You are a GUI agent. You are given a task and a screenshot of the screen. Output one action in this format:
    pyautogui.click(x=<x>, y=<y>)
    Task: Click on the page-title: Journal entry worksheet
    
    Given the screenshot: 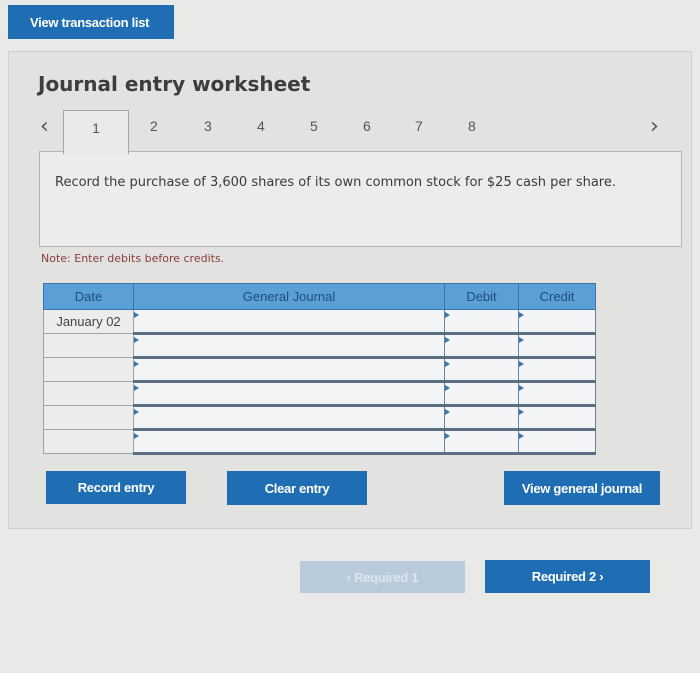 What is the action you would take?
    pyautogui.click(x=174, y=84)
    